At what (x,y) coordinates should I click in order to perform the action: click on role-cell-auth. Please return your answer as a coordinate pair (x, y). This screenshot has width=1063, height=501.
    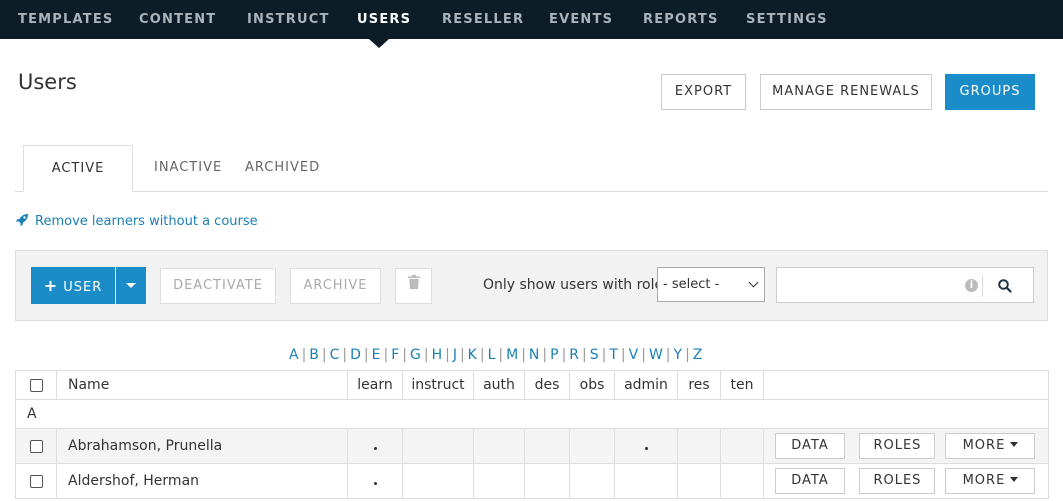
    Looking at the image, I should click on (499, 481).